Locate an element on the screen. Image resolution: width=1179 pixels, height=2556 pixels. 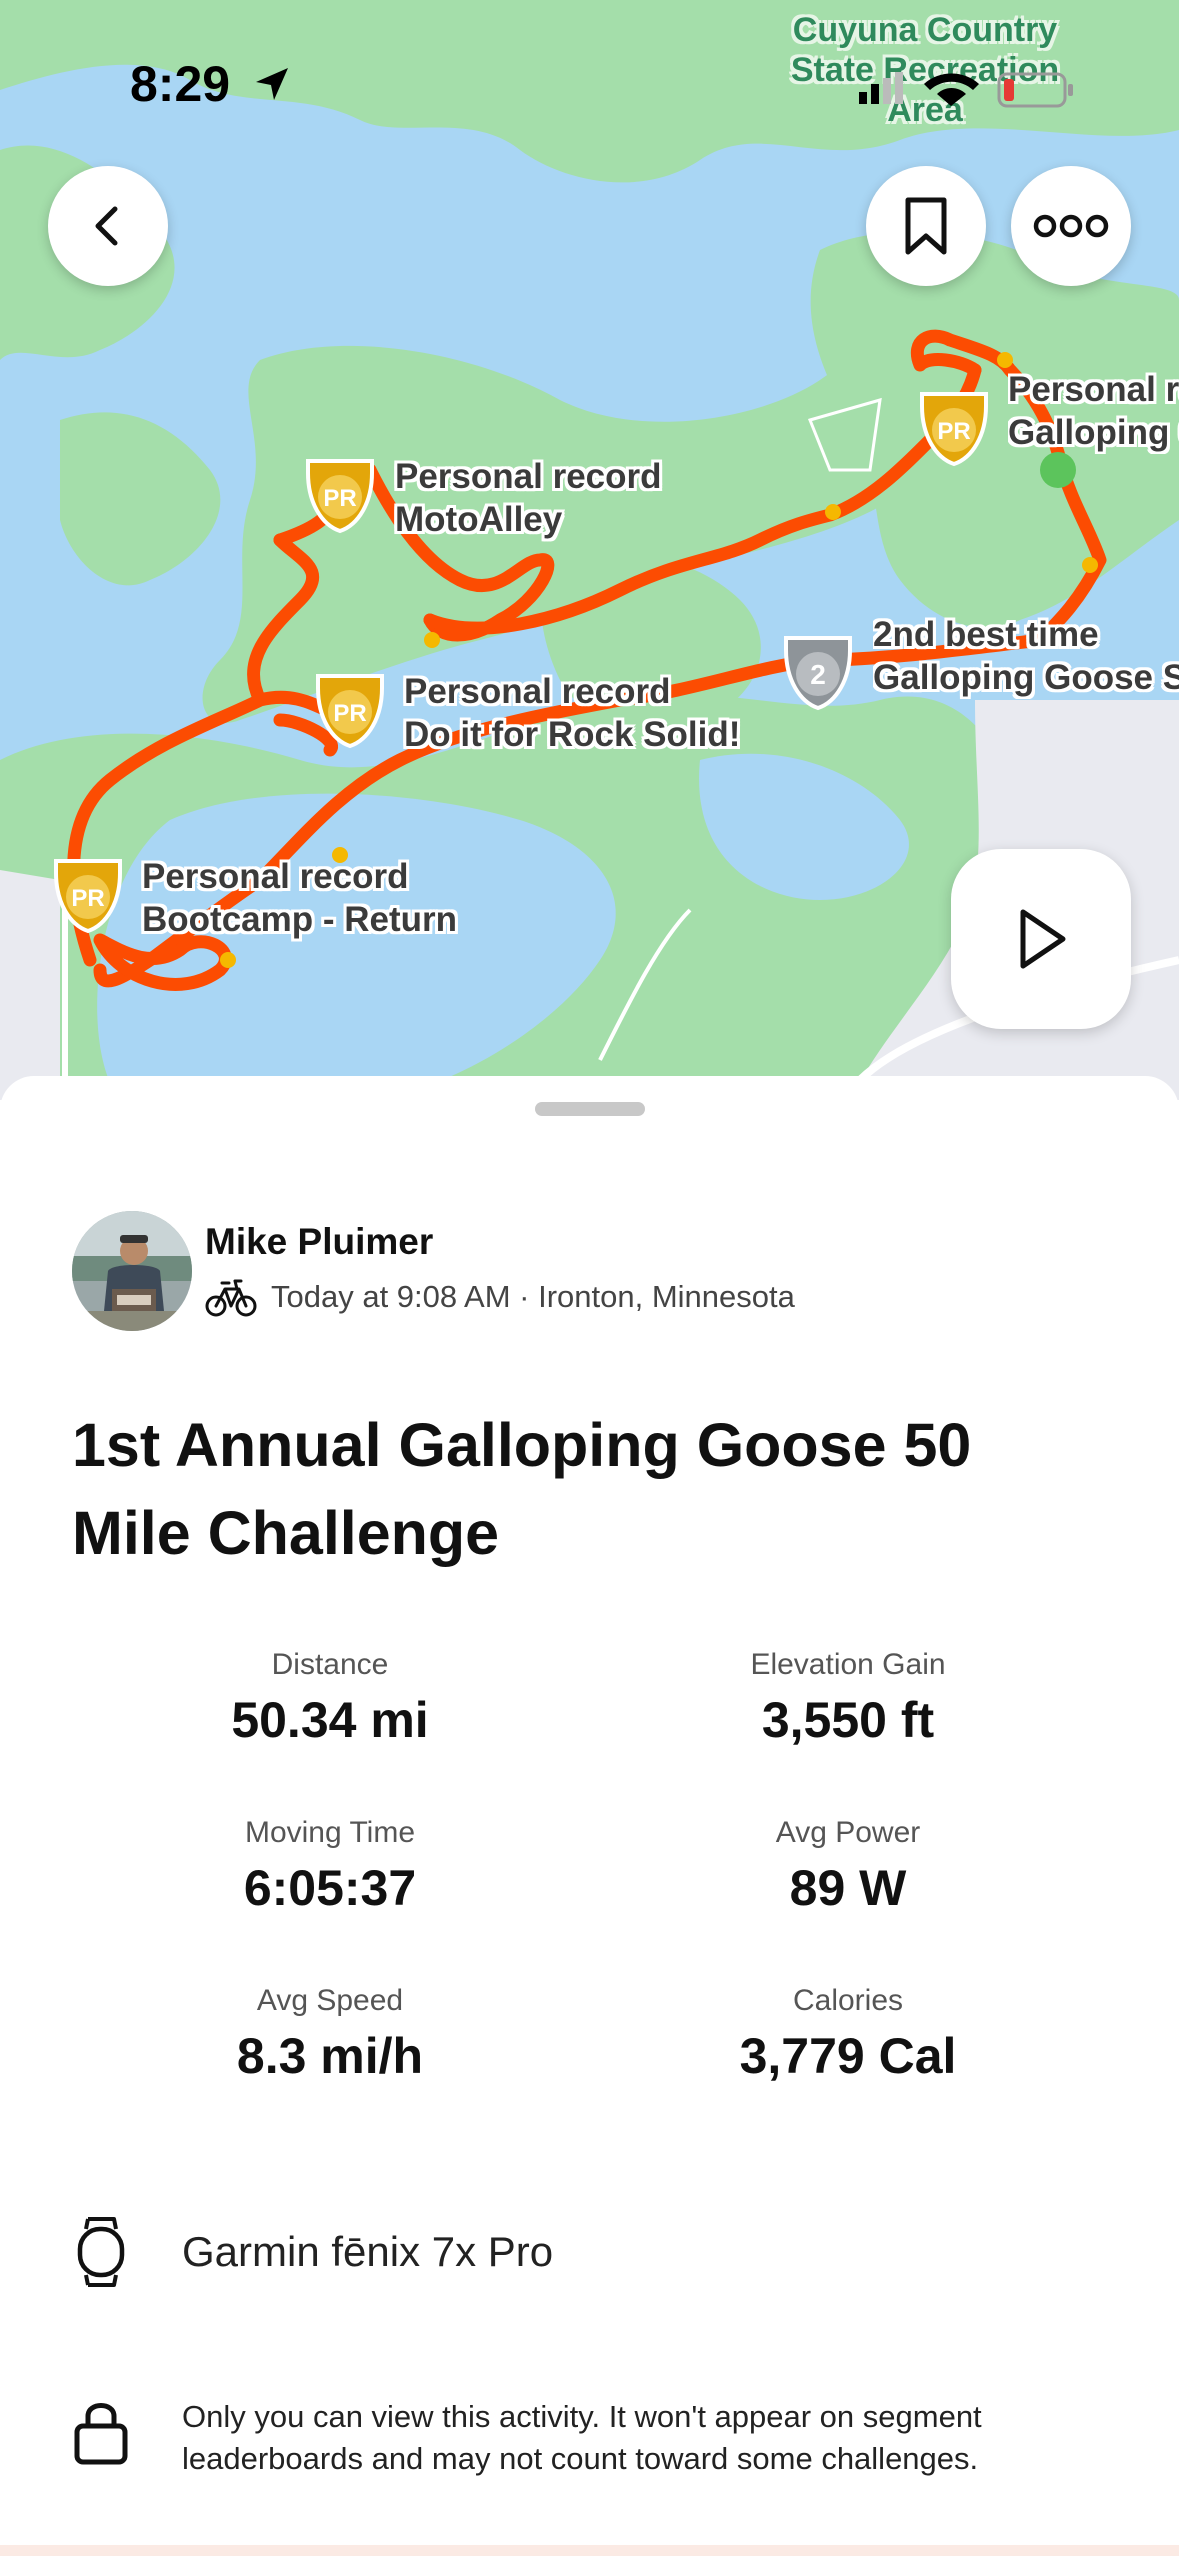
marker-label-bootcamp: Personal record Bootcamp - Return is located at coordinates (299, 898).